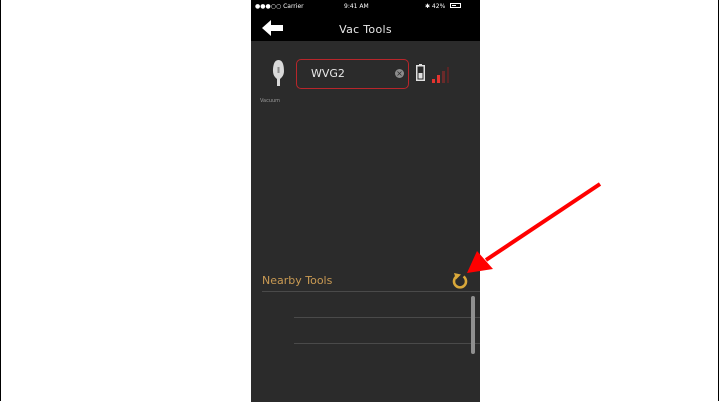 Image resolution: width=720 pixels, height=402 pixels. What do you see at coordinates (279, 6) in the screenshot?
I see `status-carrier: ●●●○○ Carrier` at bounding box center [279, 6].